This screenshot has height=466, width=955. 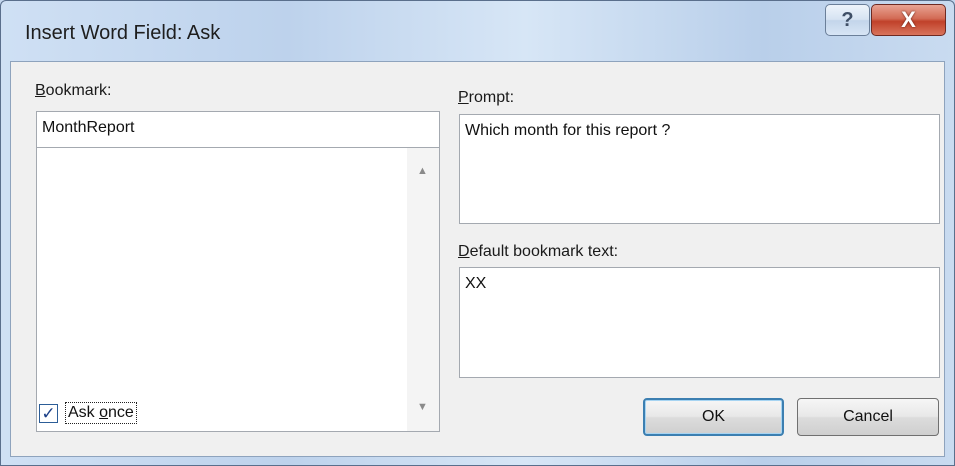 I want to click on dialog-title: Insert Word Field: Ask, so click(x=123, y=33).